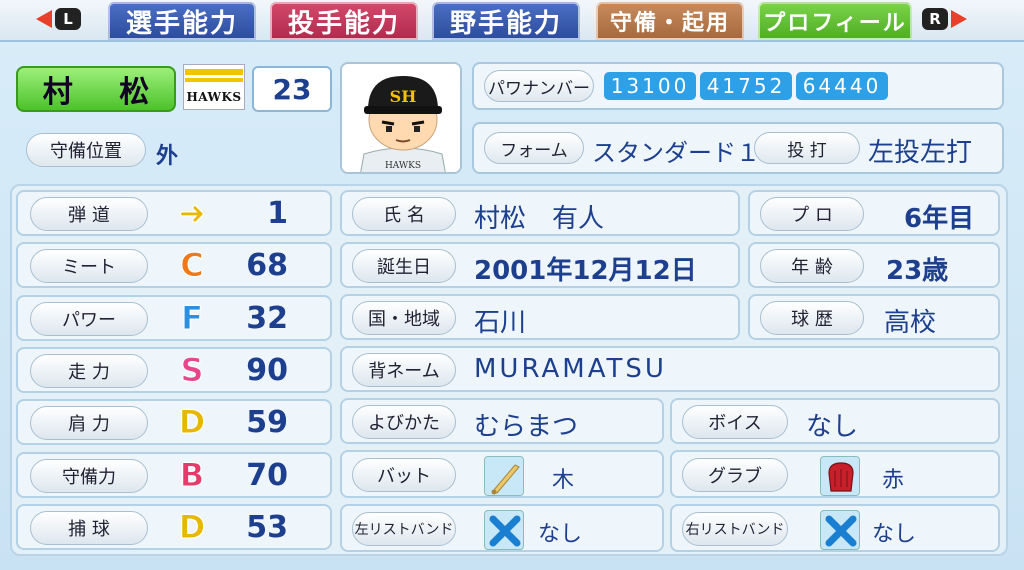 The height and width of the screenshot is (570, 1024). What do you see at coordinates (267, 422) in the screenshot?
I see `stat-value: 59` at bounding box center [267, 422].